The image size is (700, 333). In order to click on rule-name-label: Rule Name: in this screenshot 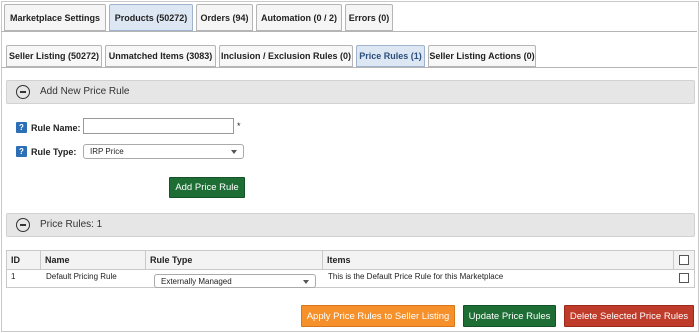, I will do `click(56, 128)`.